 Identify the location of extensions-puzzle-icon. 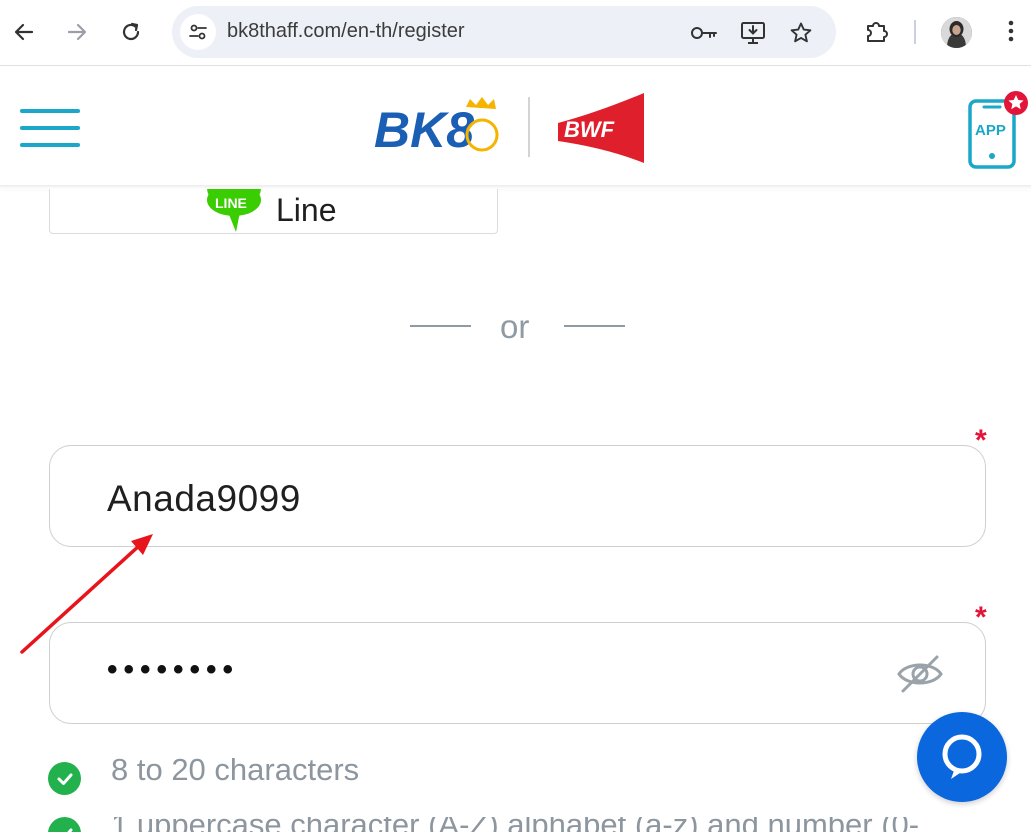
(877, 31).